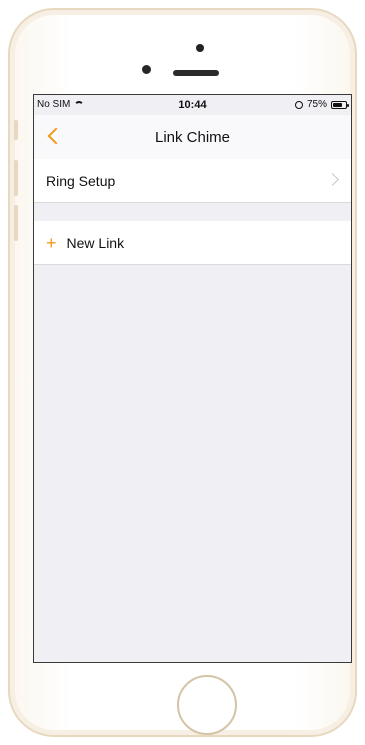 Image resolution: width=365 pixels, height=745 pixels. What do you see at coordinates (146, 69) in the screenshot?
I see `proximity-sensor` at bounding box center [146, 69].